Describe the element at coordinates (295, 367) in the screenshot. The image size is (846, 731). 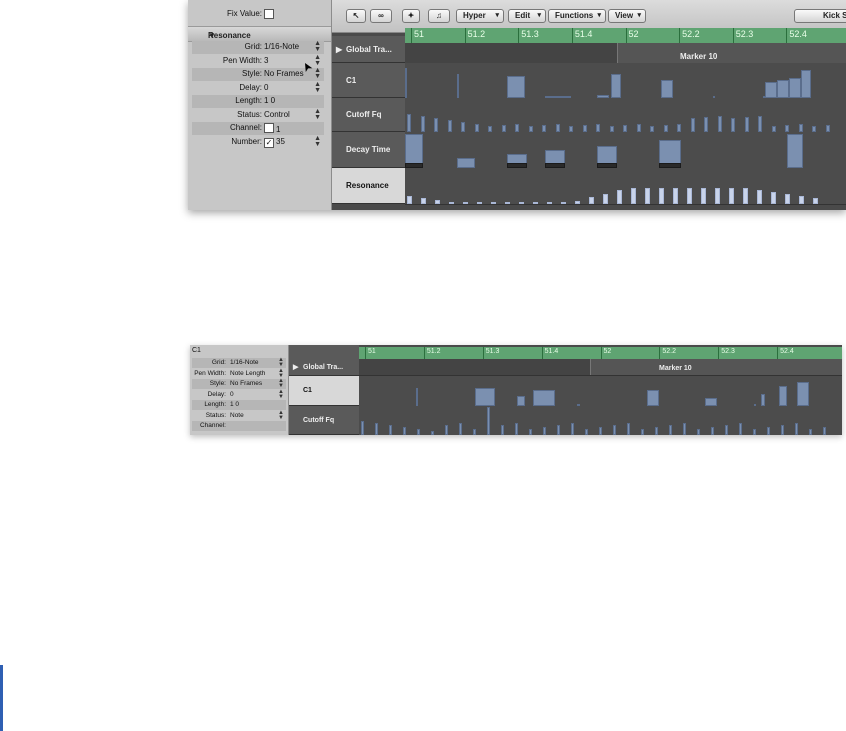
I see `disclosure-triangle-icon: ▶` at that location.